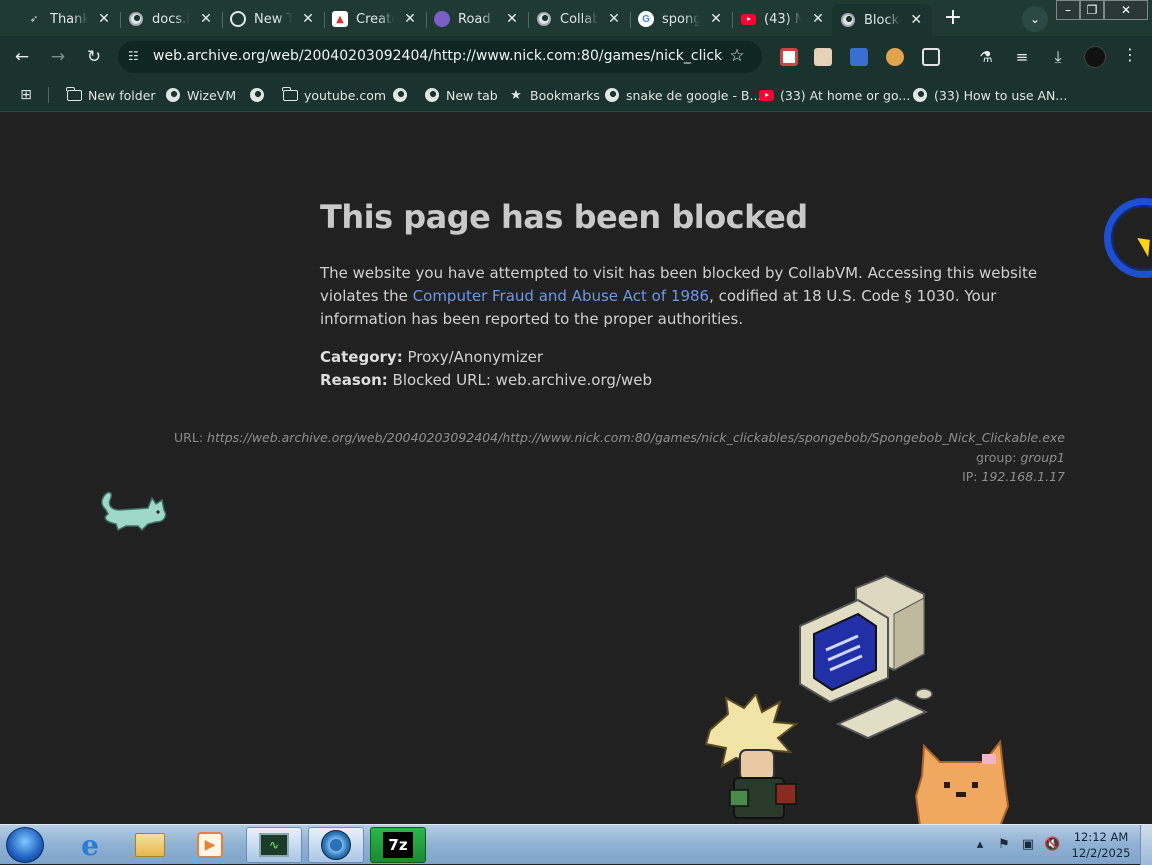  I want to click on new-tab-button: +, so click(953, 18).